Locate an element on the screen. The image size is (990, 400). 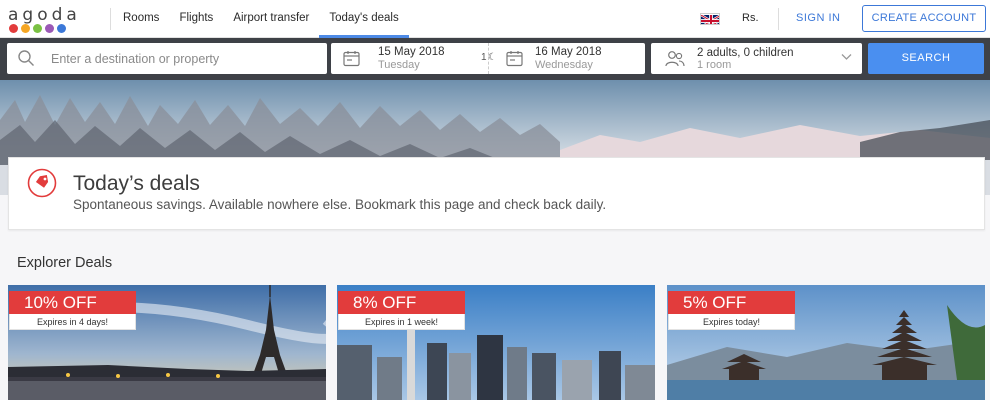
deal-card-seattle: 8% OFF Expires in 1 week! is located at coordinates (496, 342).